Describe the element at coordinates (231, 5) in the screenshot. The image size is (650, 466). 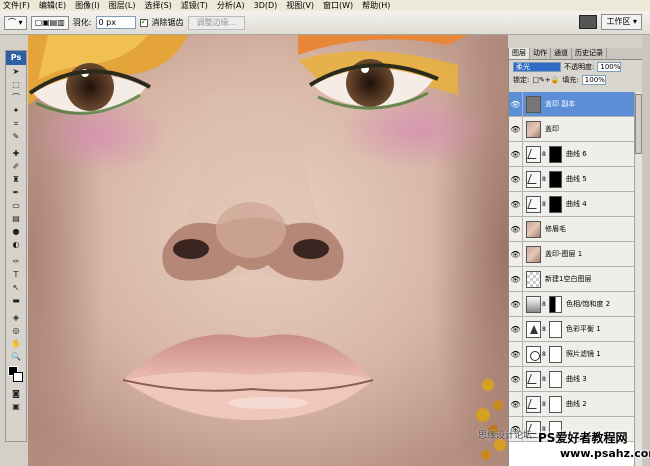
I see `menu-item: 分析(A)` at that location.